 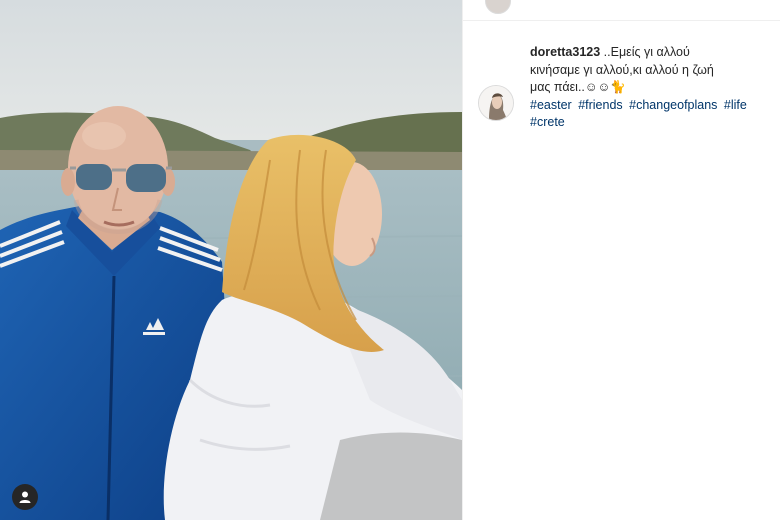 What do you see at coordinates (673, 105) in the screenshot?
I see `hashtag-link: #changeofplans` at bounding box center [673, 105].